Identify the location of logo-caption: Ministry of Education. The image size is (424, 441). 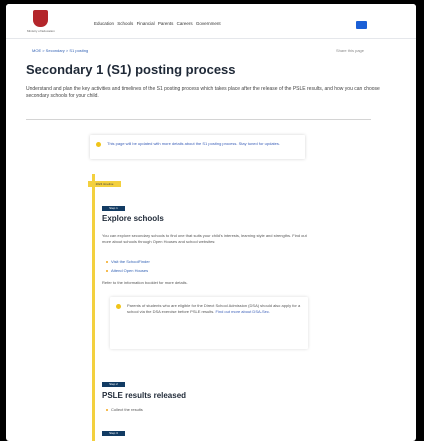
(41, 31).